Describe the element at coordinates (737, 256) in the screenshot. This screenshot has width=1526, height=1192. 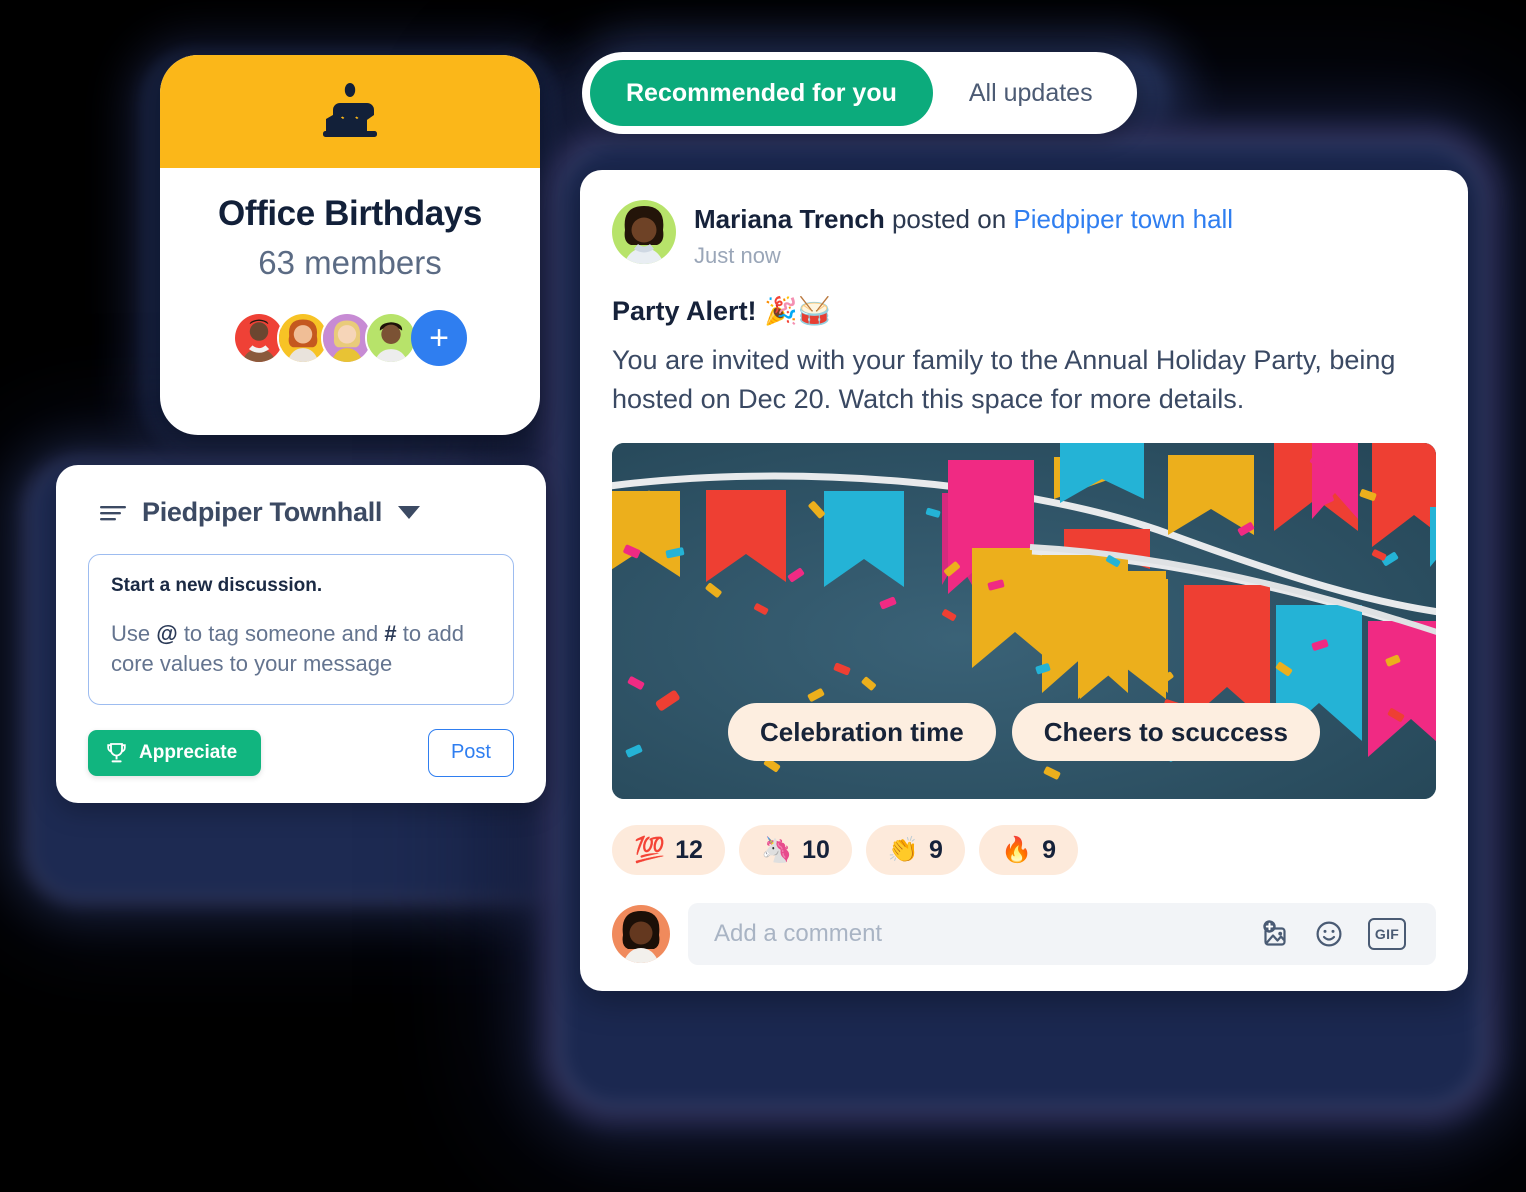
I see `post-timestamp: Just now` at that location.